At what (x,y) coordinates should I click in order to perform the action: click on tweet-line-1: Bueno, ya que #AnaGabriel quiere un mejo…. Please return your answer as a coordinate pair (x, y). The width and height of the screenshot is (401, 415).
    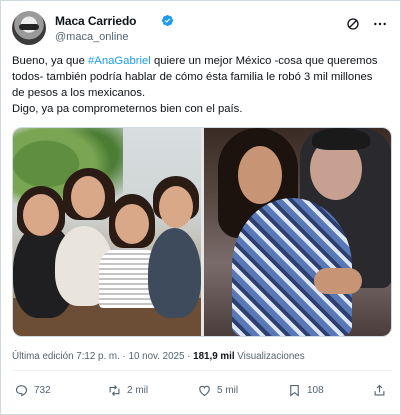
    Looking at the image, I should click on (195, 61).